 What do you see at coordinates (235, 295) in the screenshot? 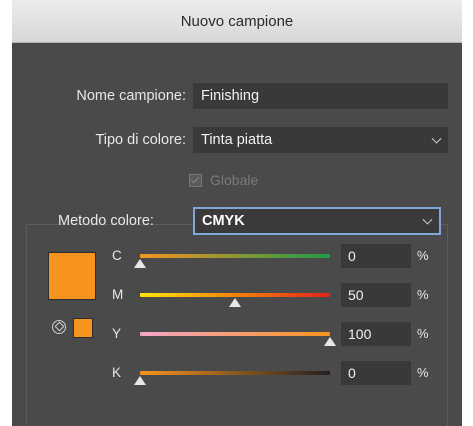
I see `slider-track-m` at bounding box center [235, 295].